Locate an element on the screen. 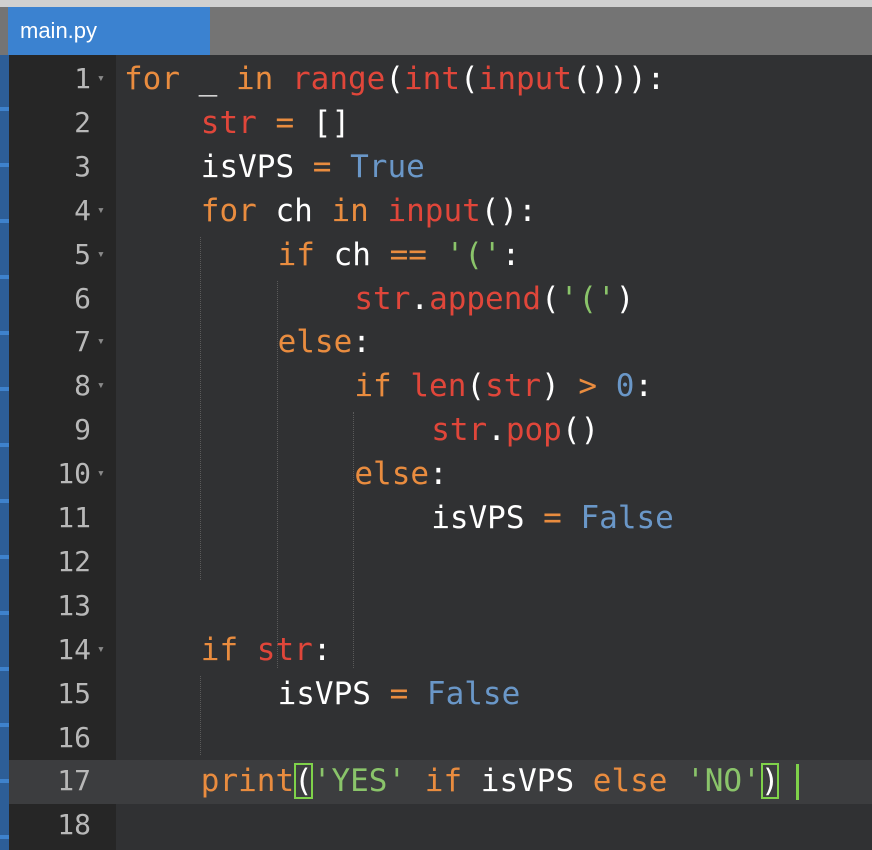 The image size is (872, 850). code-line: if ch == '(': is located at coordinates (399, 255).